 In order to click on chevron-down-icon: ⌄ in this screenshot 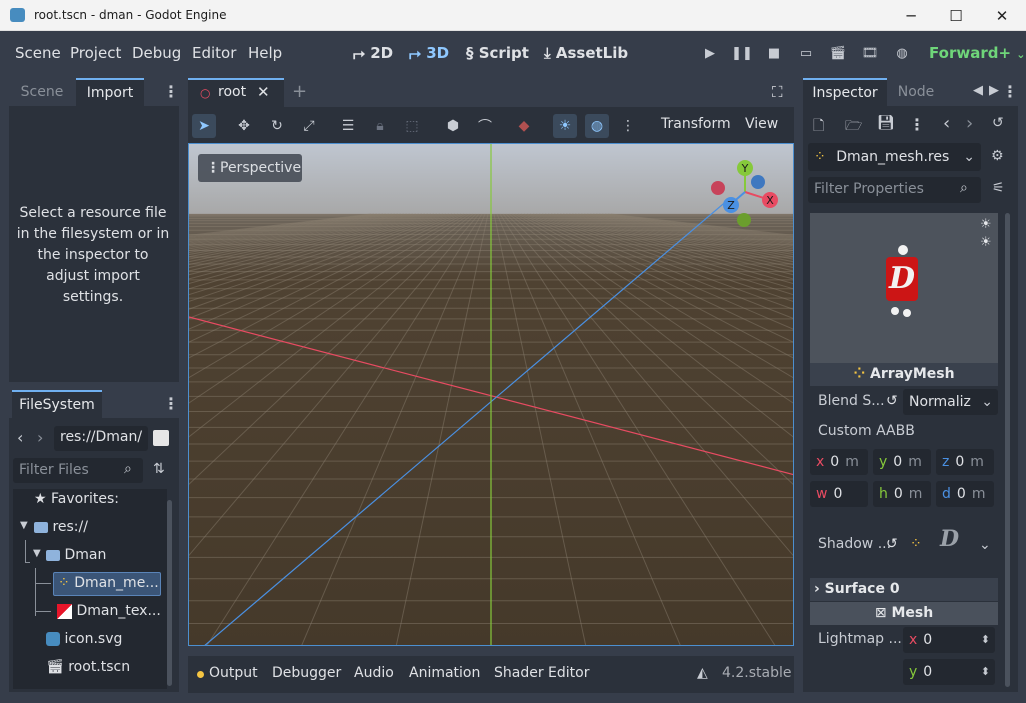, I will do `click(985, 545)`.